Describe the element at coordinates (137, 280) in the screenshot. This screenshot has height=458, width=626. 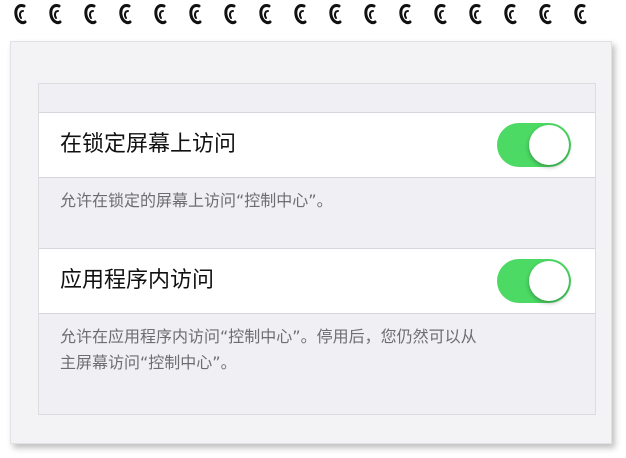
I see `in-app-access-label: 应用程序内访问` at that location.